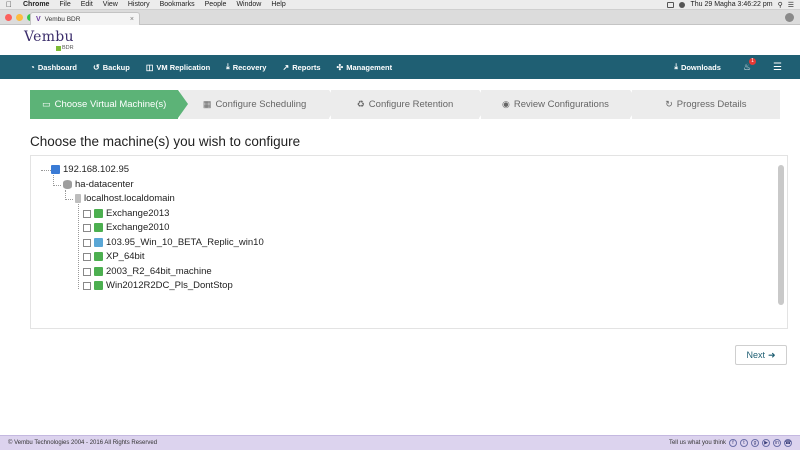 The image size is (800, 450). Describe the element at coordinates (780, 5) in the screenshot. I see `search-icon: ⚲` at that location.